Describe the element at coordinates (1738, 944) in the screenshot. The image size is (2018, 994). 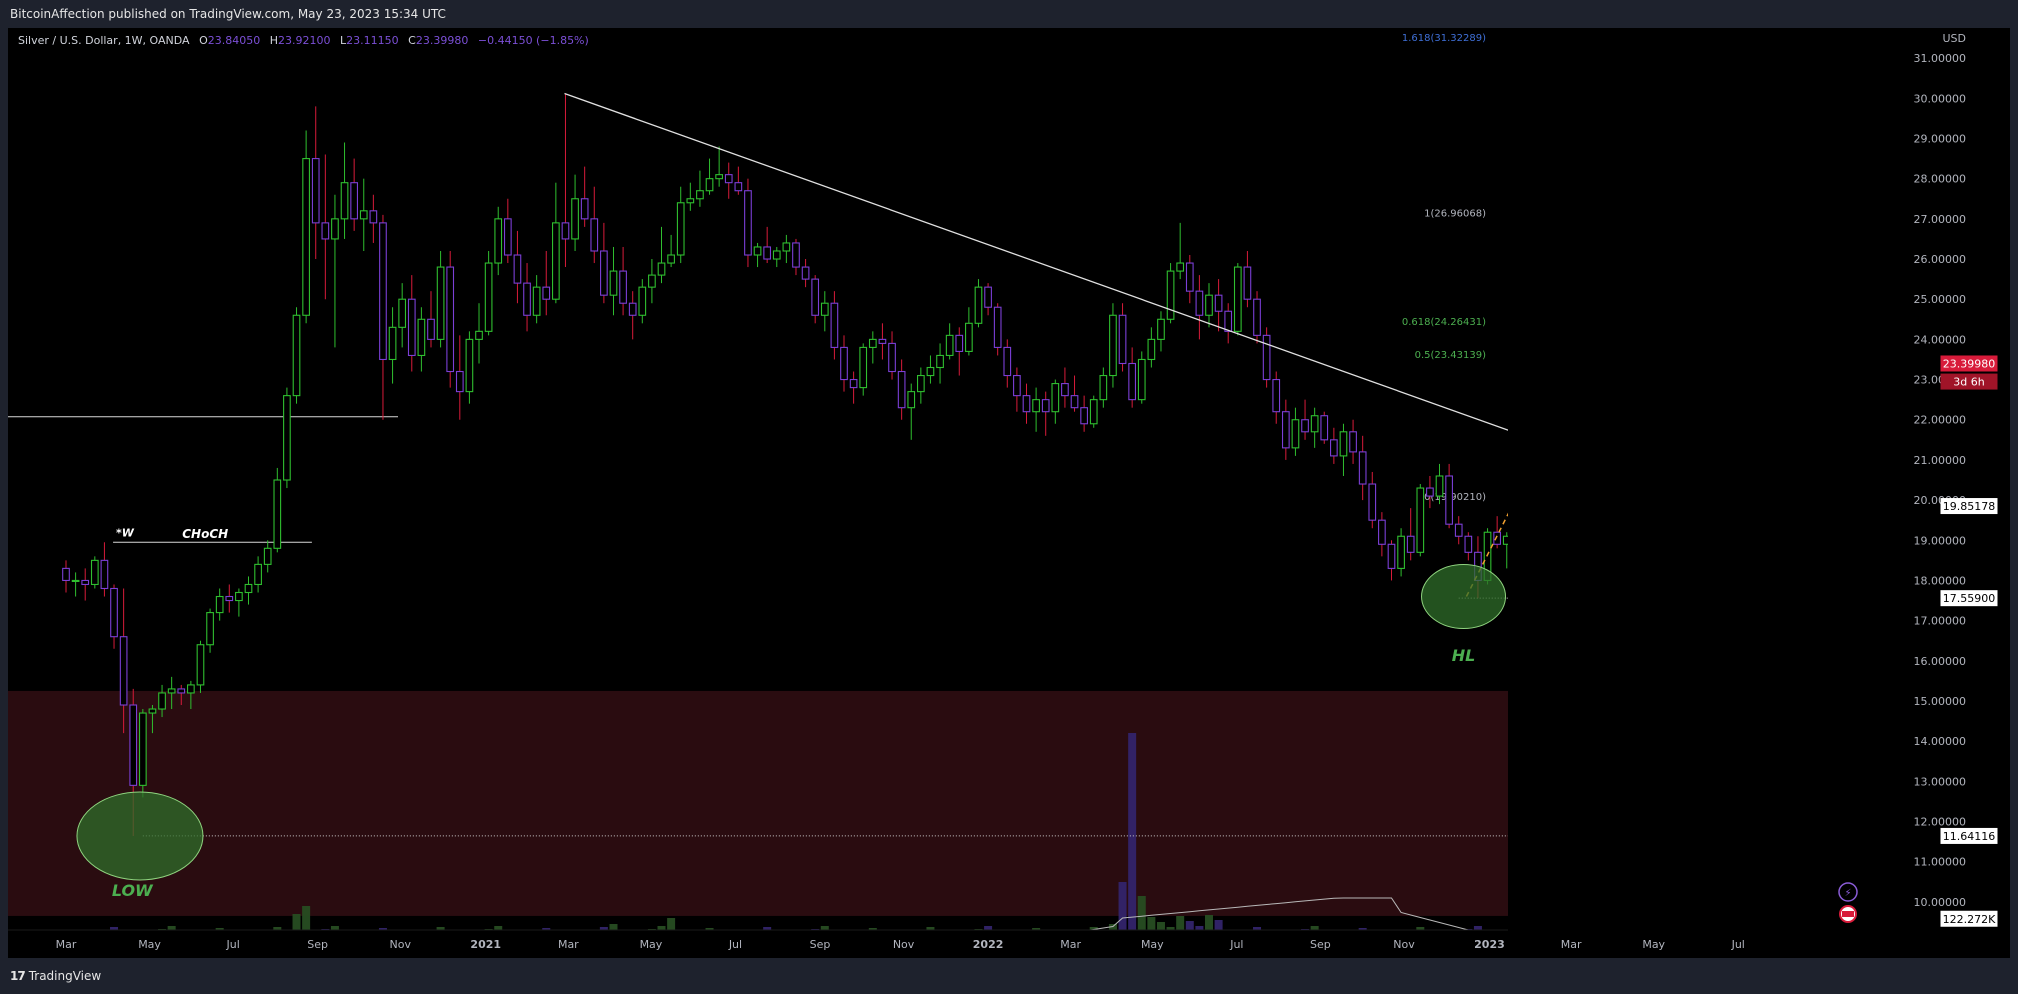
I see `x-tick-label: Jul` at that location.